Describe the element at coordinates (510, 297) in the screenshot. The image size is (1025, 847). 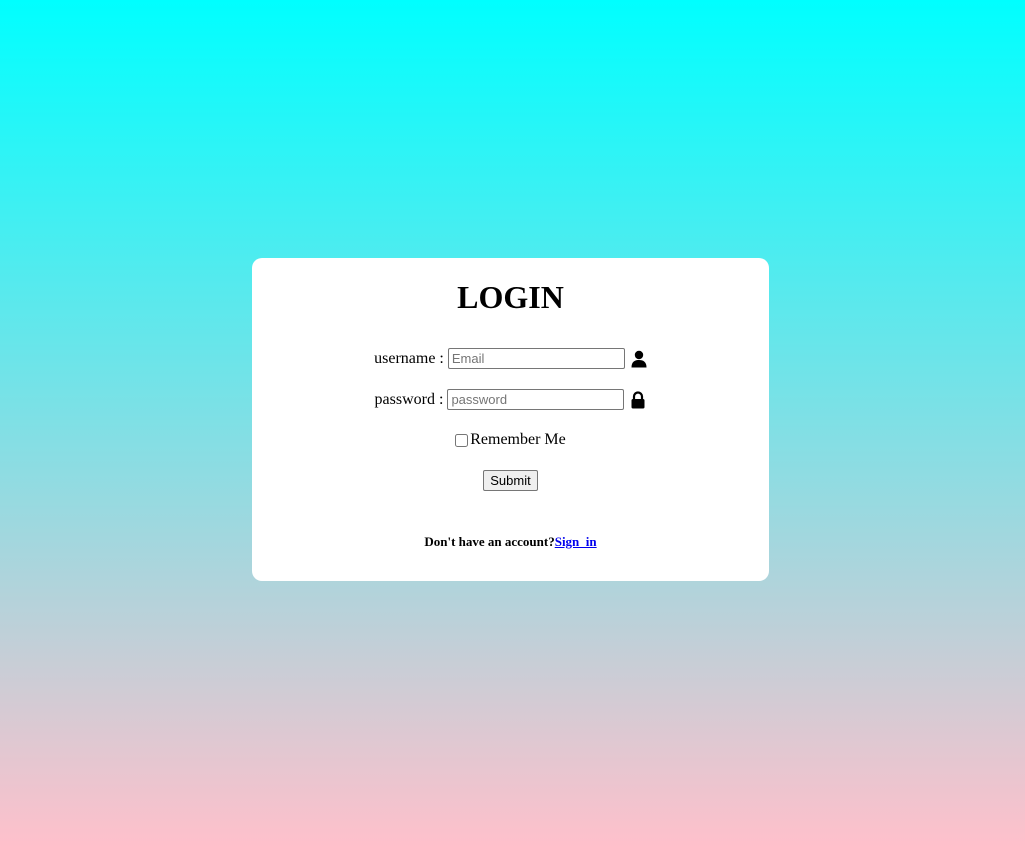
I see `page-title: LOGIN` at that location.